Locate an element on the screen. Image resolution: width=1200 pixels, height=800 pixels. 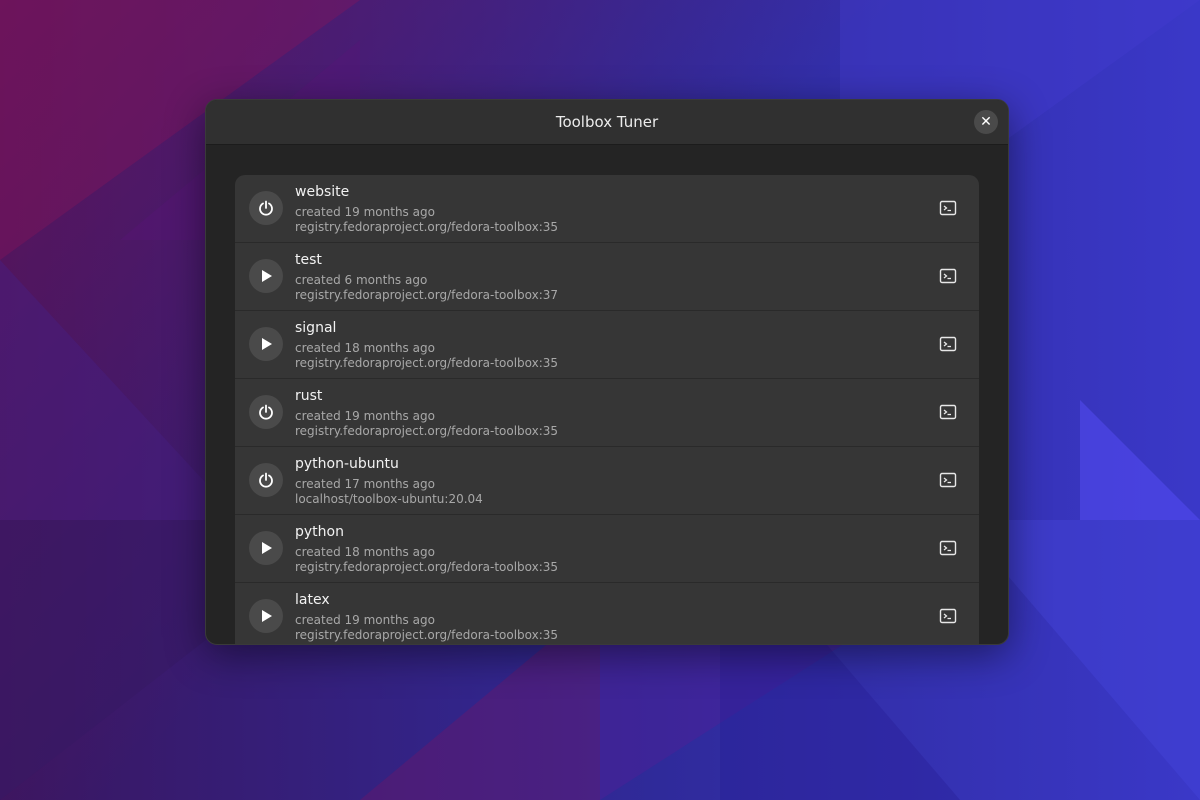
container-name: signal is located at coordinates (316, 328).